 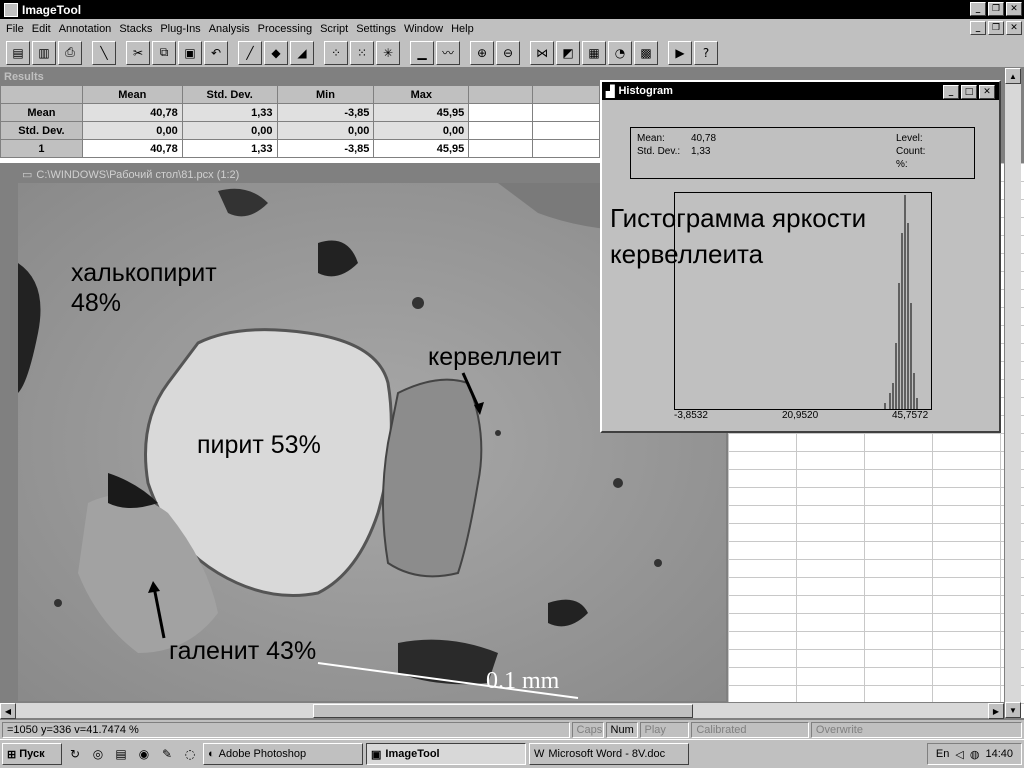 I want to click on calculator-icon: ▦, so click(x=594, y=52).